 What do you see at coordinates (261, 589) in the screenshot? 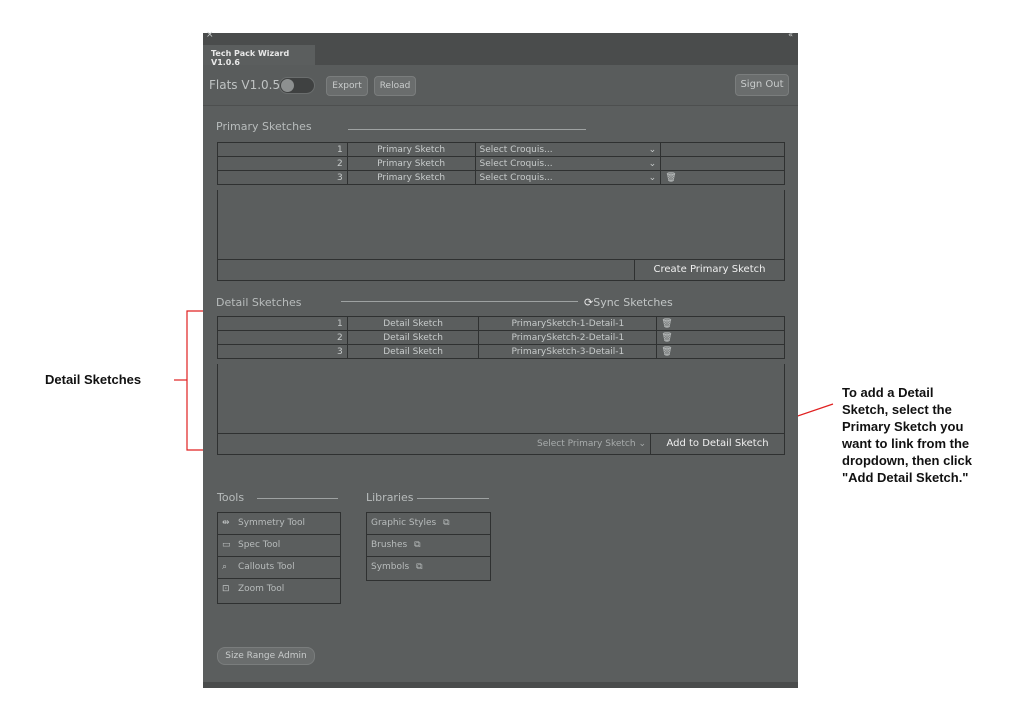
I see `tool-label: Zoom Tool` at bounding box center [261, 589].